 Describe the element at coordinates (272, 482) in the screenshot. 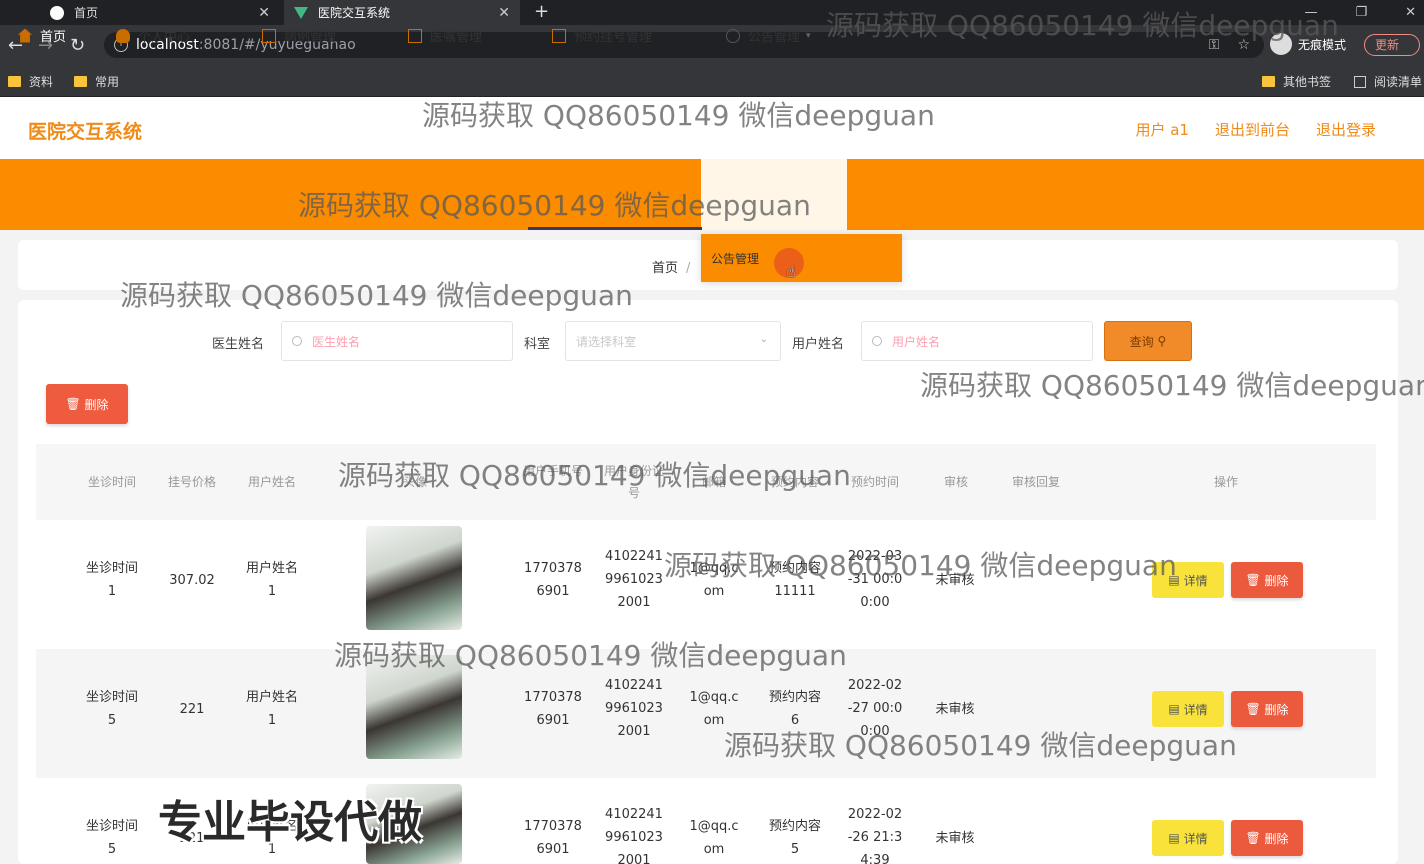

I see `col-header: 用户姓名` at that location.